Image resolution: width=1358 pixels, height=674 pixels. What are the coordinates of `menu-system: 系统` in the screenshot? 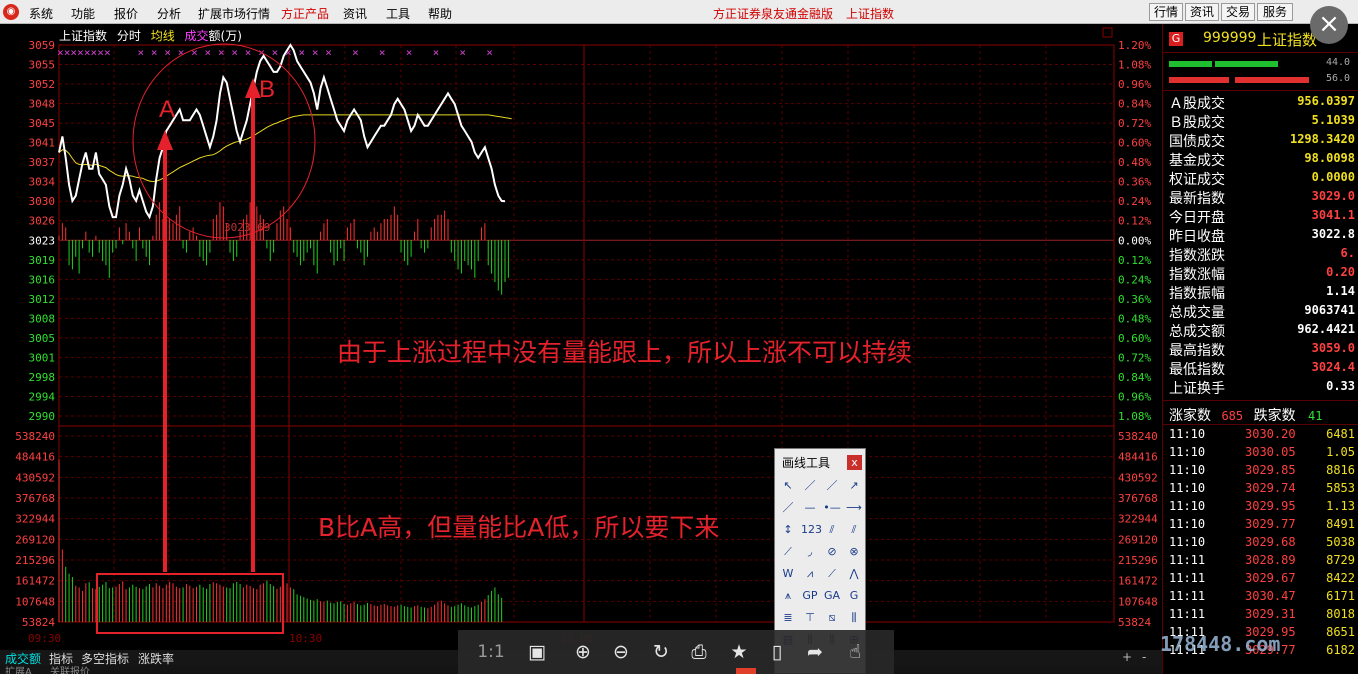 It's located at (41, 13).